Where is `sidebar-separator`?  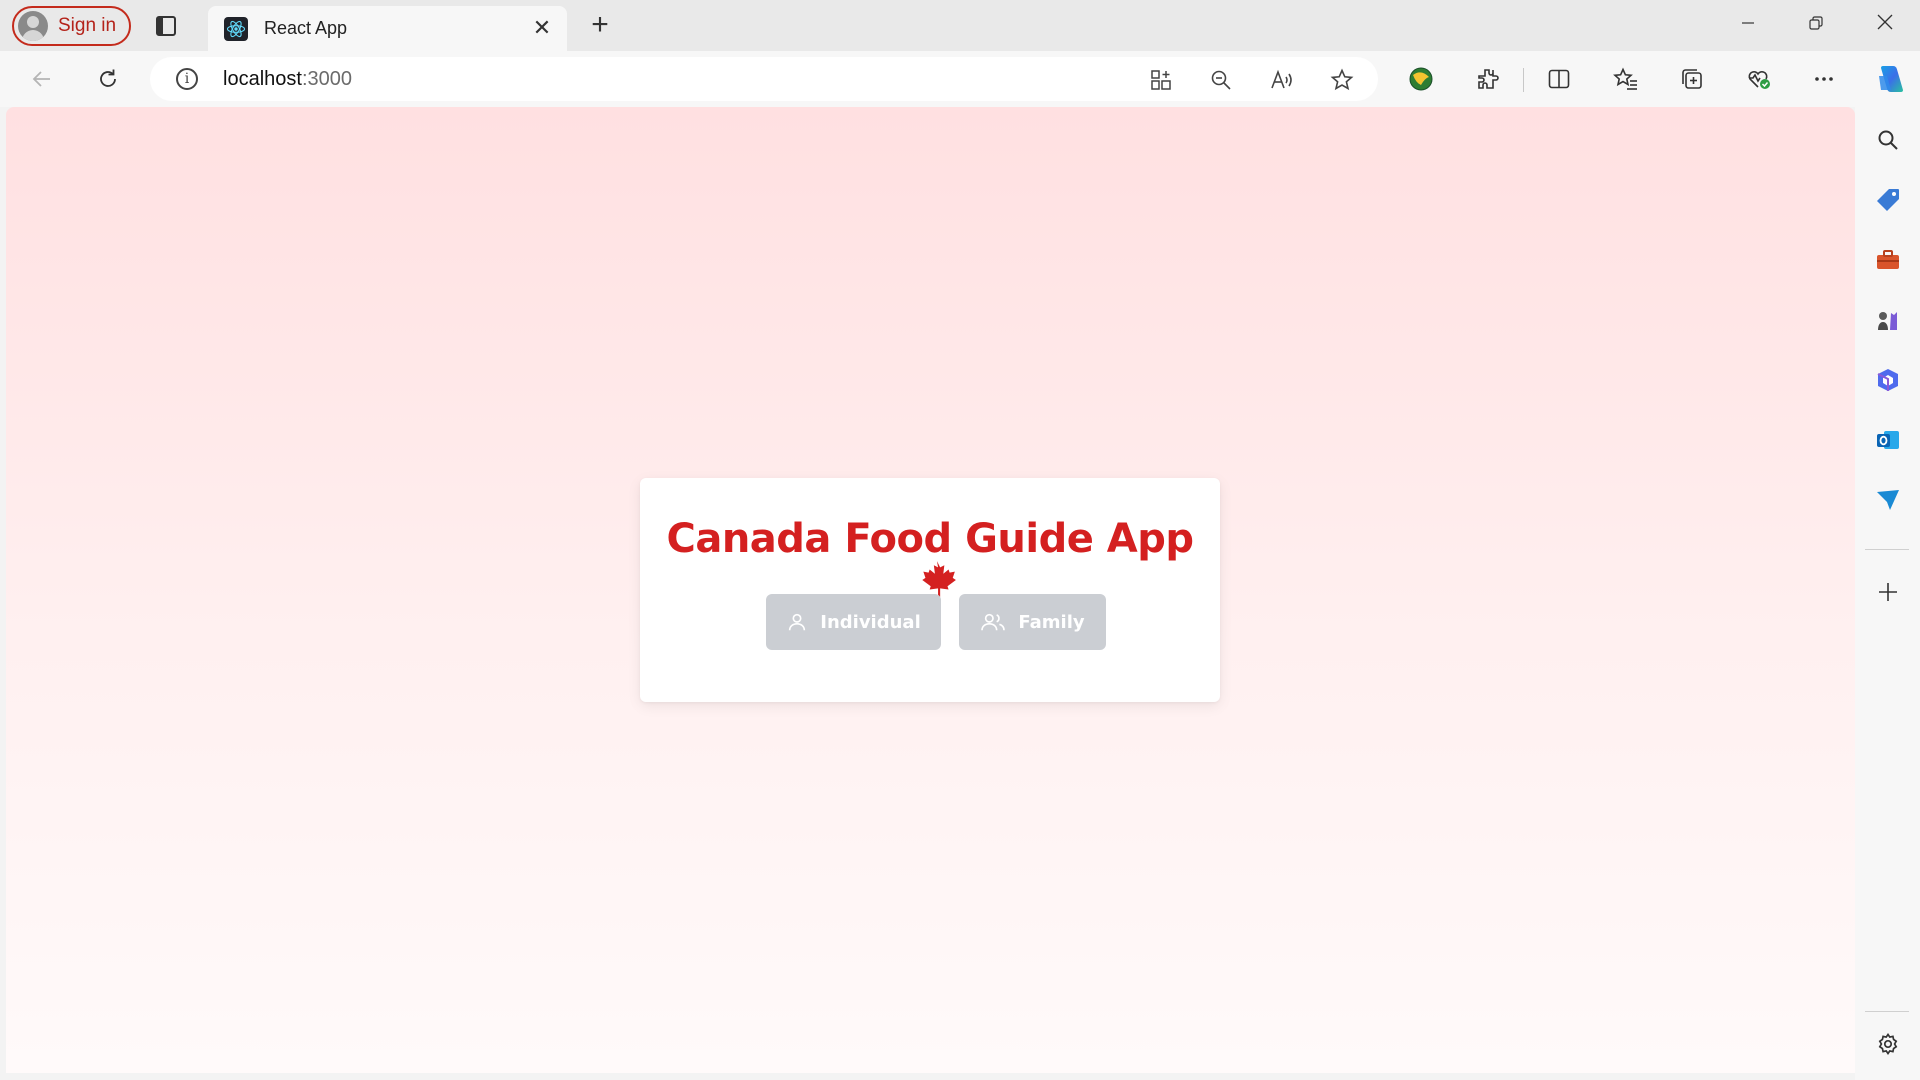 sidebar-separator is located at coordinates (1887, 549).